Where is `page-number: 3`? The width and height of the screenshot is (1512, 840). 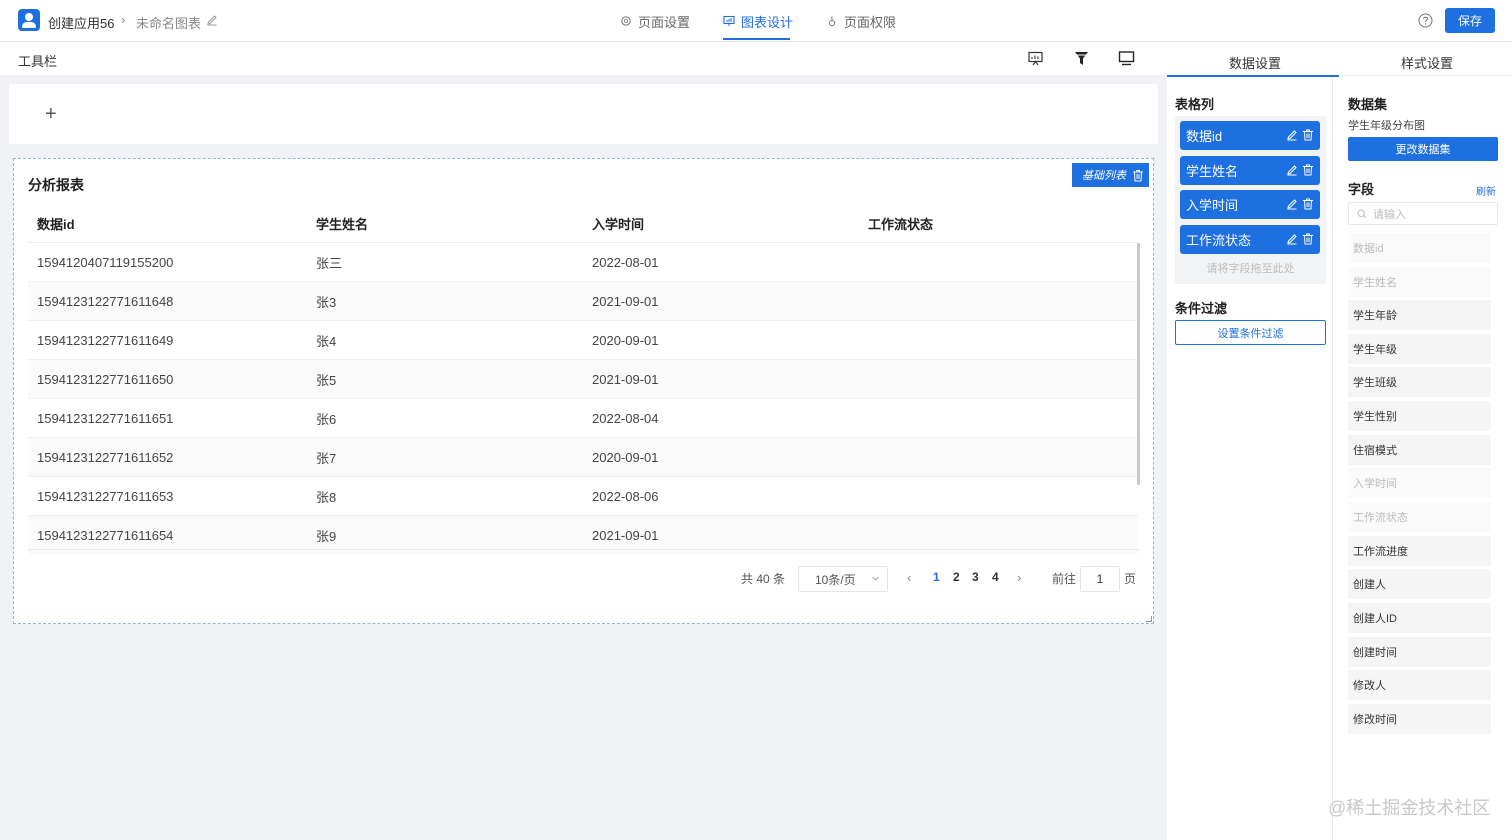 page-number: 3 is located at coordinates (975, 577).